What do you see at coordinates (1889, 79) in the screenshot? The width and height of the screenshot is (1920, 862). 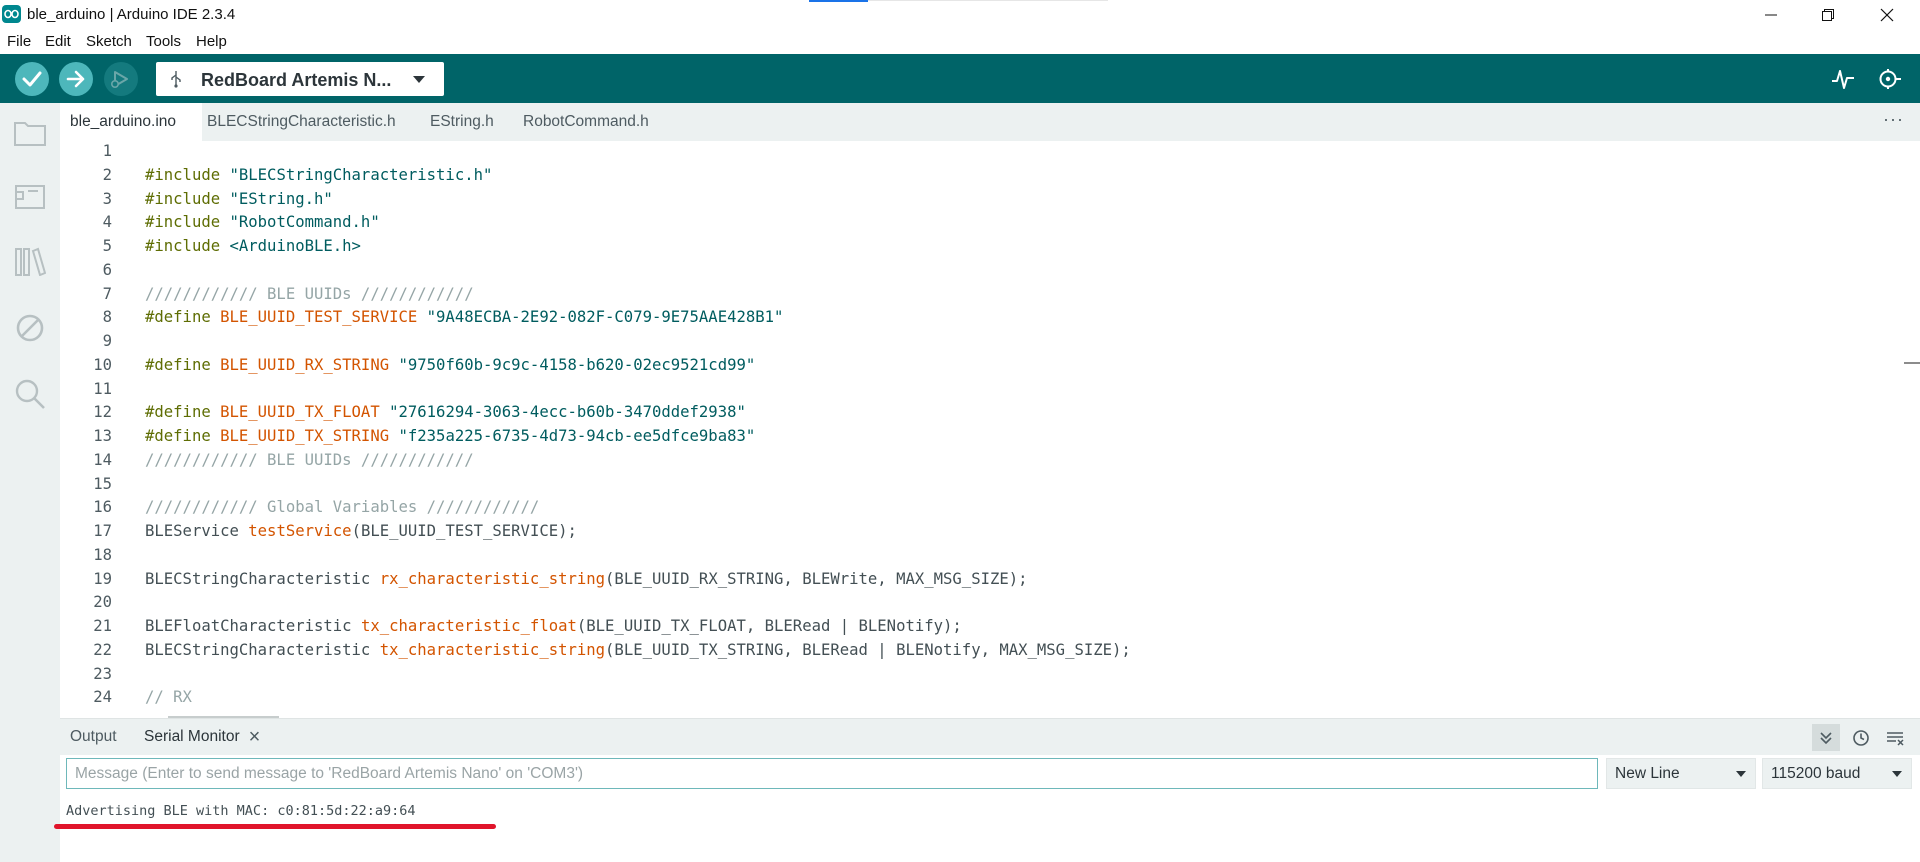 I see `serial-monitor-button` at bounding box center [1889, 79].